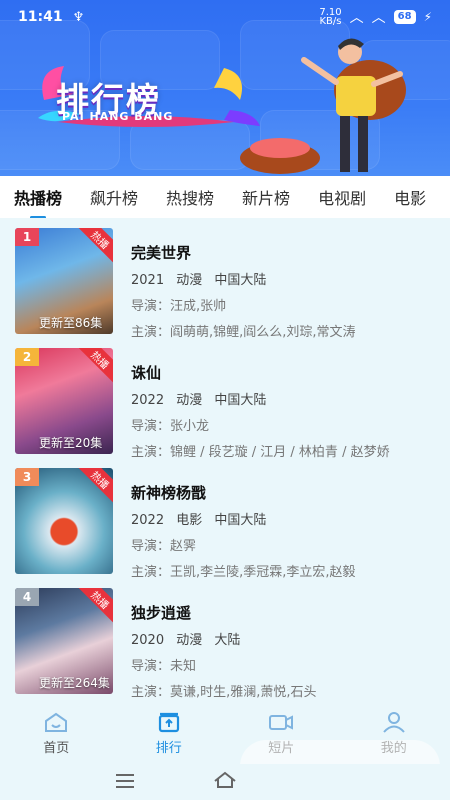 This screenshot has height=800, width=450. Describe the element at coordinates (27, 597) in the screenshot. I see `rank-badge: 4` at that location.